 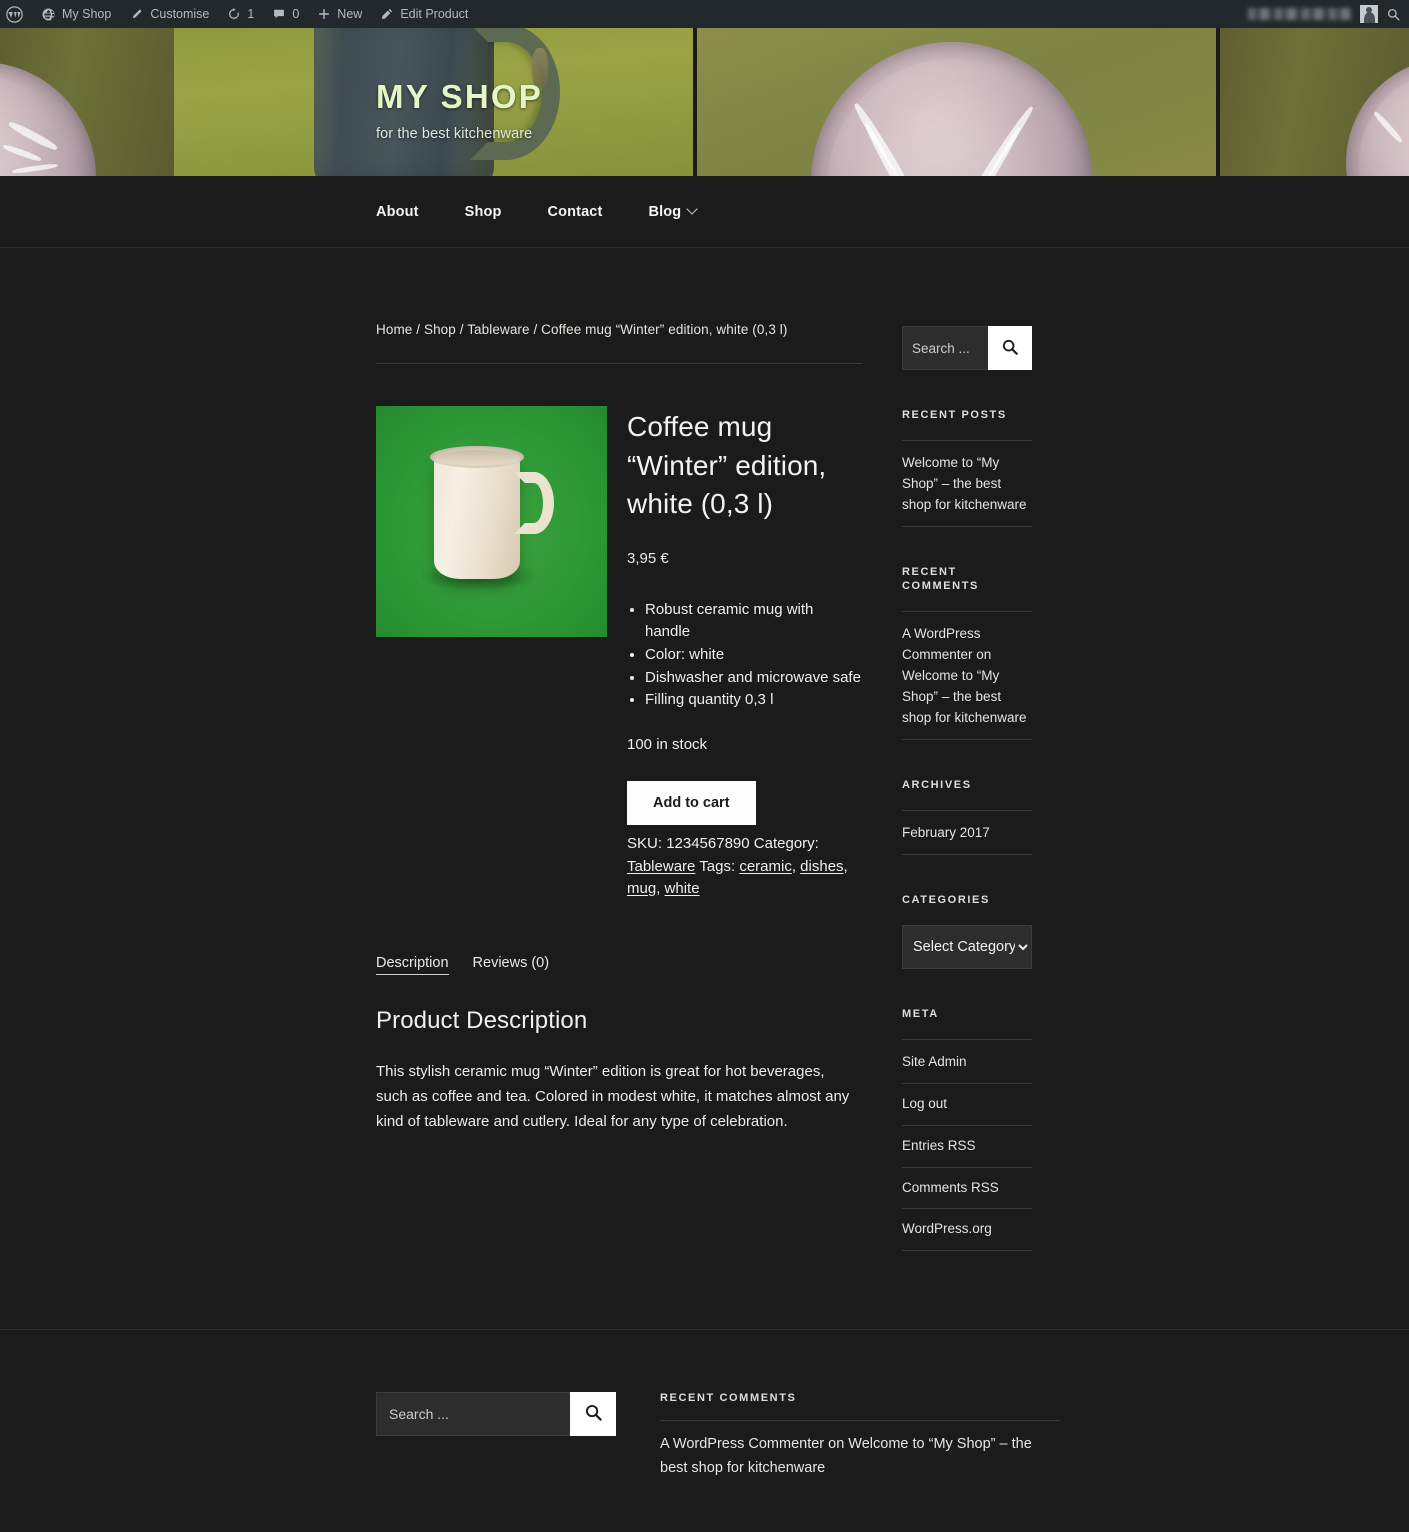 I want to click on nav-label-about: About, so click(x=397, y=211).